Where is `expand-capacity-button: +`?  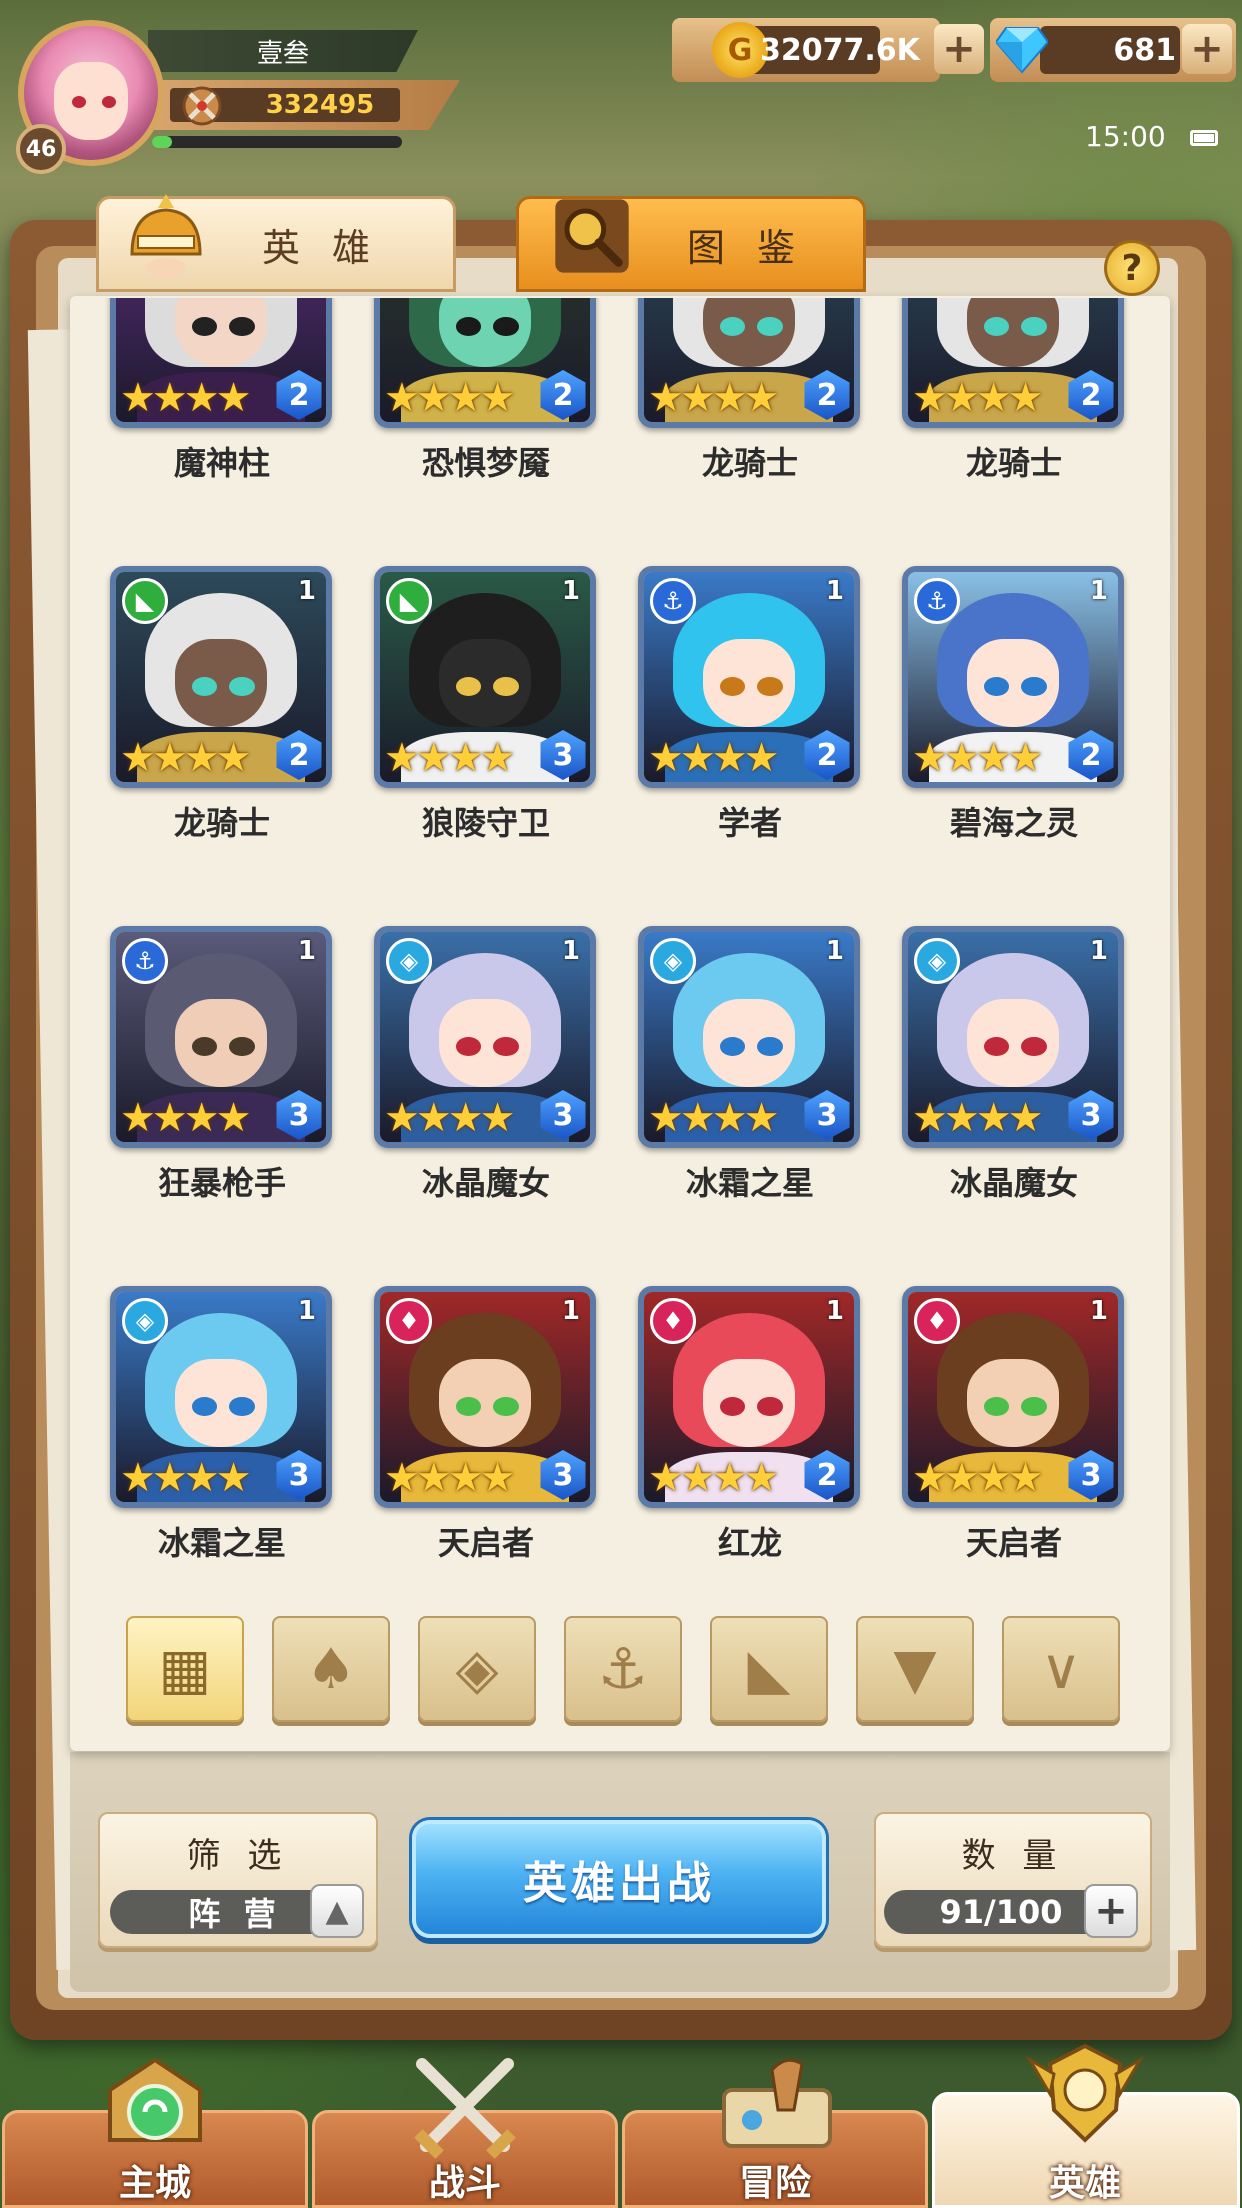
expand-capacity-button: + is located at coordinates (1111, 1911).